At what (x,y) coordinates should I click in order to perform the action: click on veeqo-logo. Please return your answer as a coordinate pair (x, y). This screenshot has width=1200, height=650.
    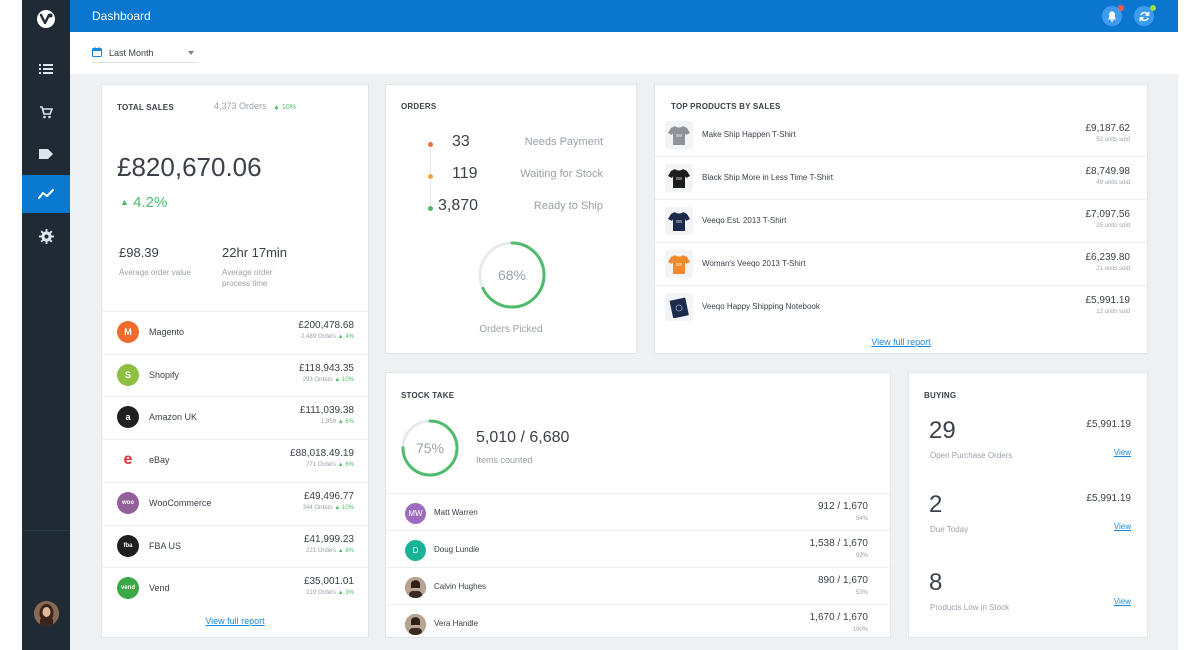
    Looking at the image, I should click on (46, 19).